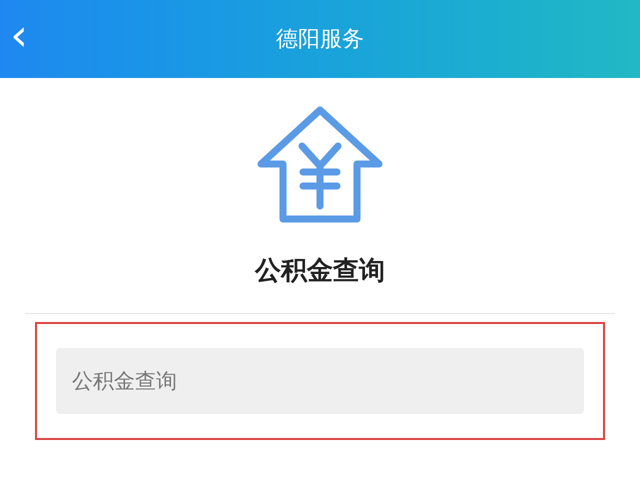  Describe the element at coordinates (320, 381) in the screenshot. I see `search-field: 公积金查询` at that location.